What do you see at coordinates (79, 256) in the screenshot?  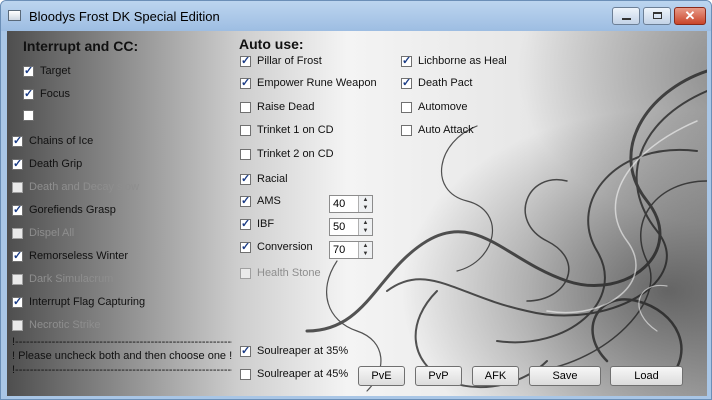 I see `checkbox-label: Remorseless Winter` at bounding box center [79, 256].